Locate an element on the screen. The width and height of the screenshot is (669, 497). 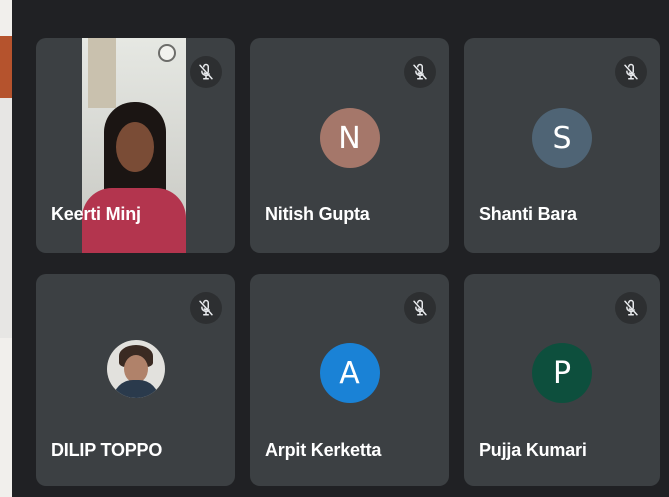
participant-tile-shanti-bara: S Shanti Bara is located at coordinates (562, 145).